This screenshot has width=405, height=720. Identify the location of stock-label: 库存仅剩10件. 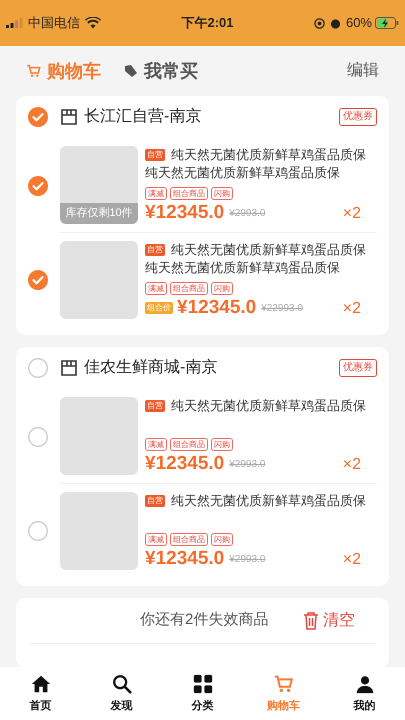
(99, 213).